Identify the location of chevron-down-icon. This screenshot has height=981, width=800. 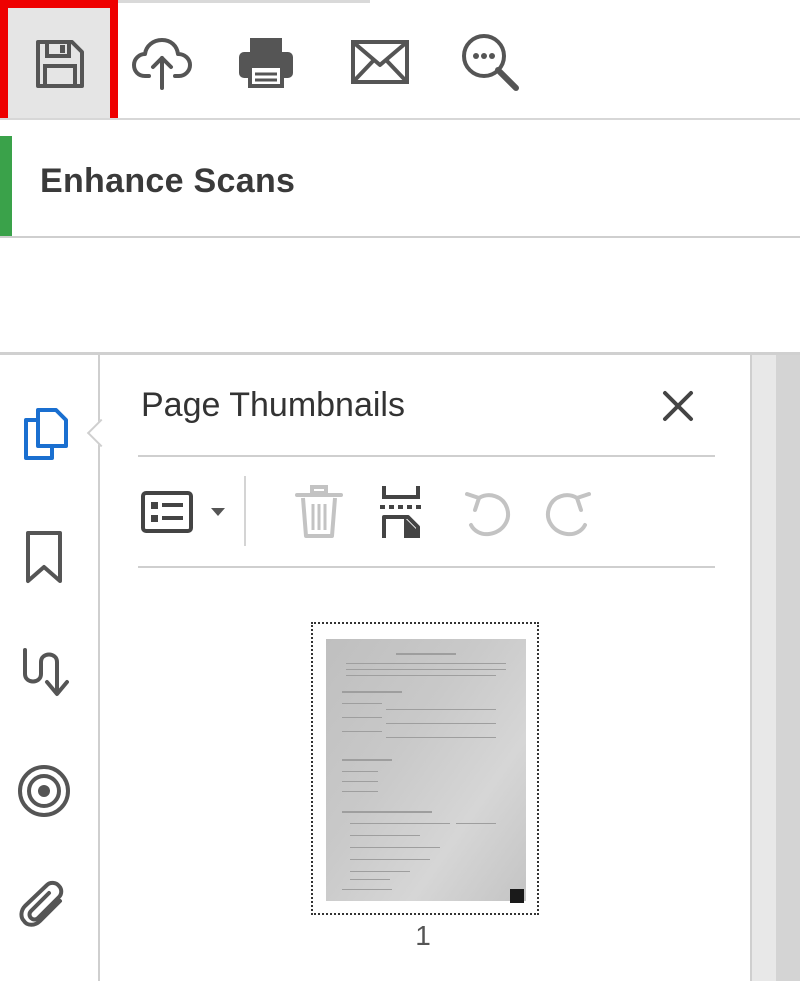
(218, 512).